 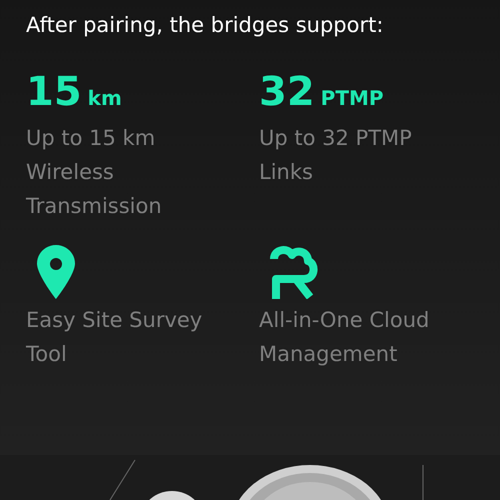 What do you see at coordinates (56, 272) in the screenshot?
I see `location-pin-icon` at bounding box center [56, 272].